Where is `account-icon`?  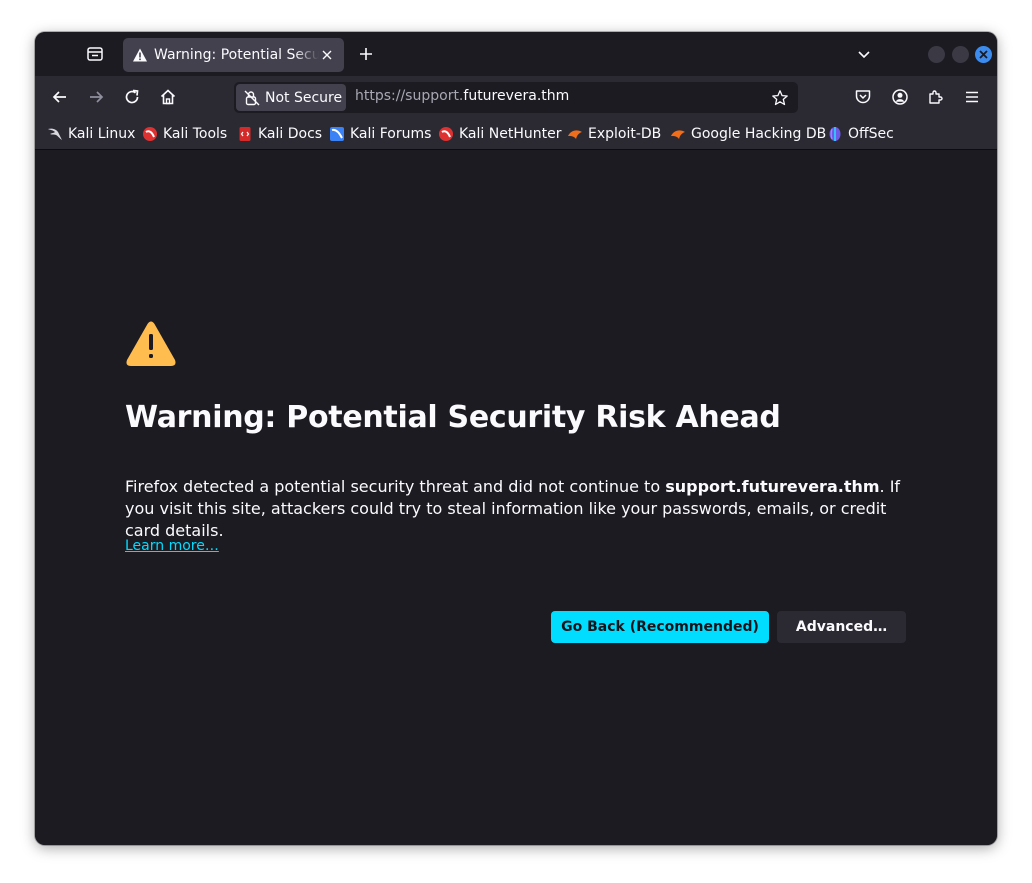
account-icon is located at coordinates (900, 97).